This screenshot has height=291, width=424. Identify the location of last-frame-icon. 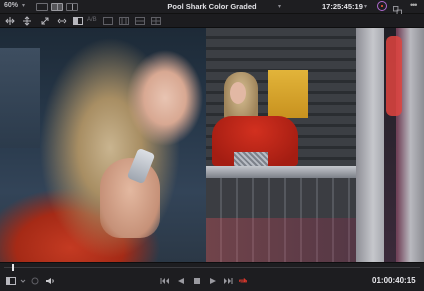
(228, 281).